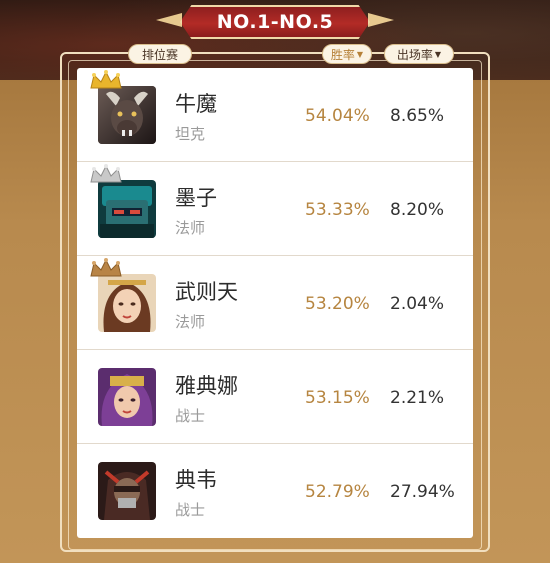 This screenshot has height=563, width=550. I want to click on pick-rate-value: 8.20%, so click(417, 210).